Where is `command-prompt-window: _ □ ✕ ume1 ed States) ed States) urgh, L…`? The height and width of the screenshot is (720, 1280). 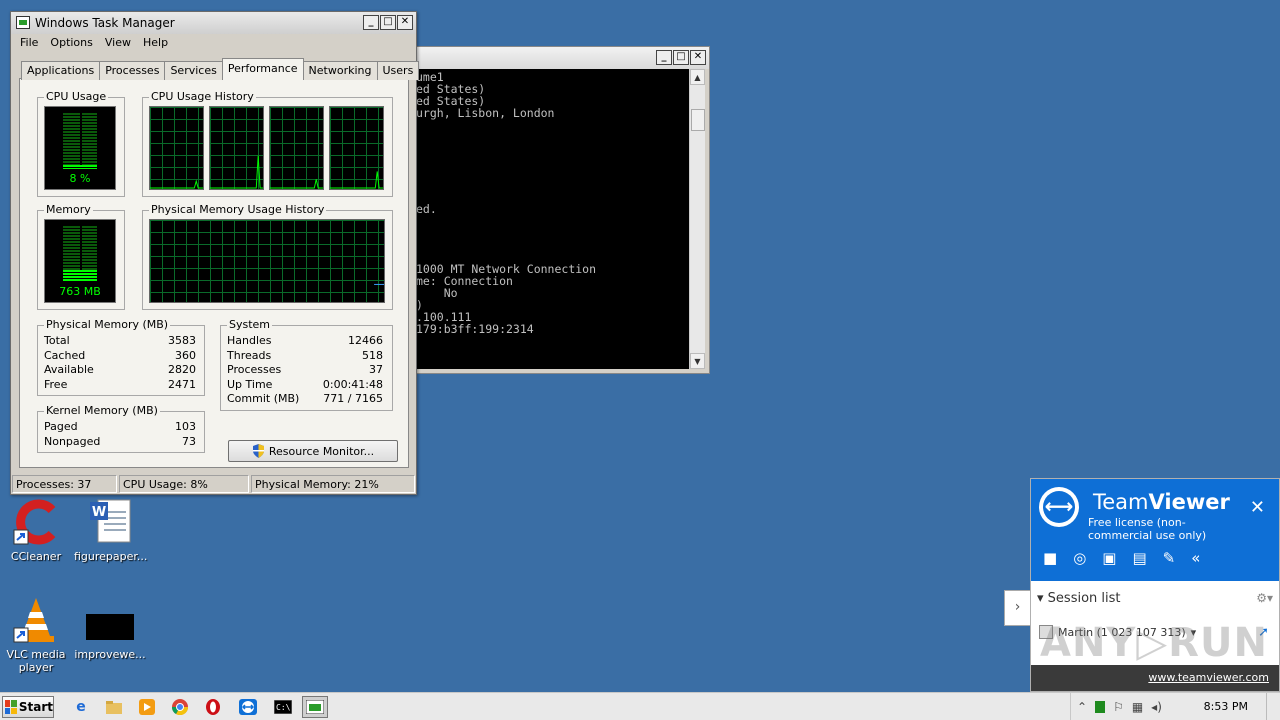 command-prompt-window: _ □ ✕ ume1 ed States) ed States) urgh, L… is located at coordinates (560, 210).